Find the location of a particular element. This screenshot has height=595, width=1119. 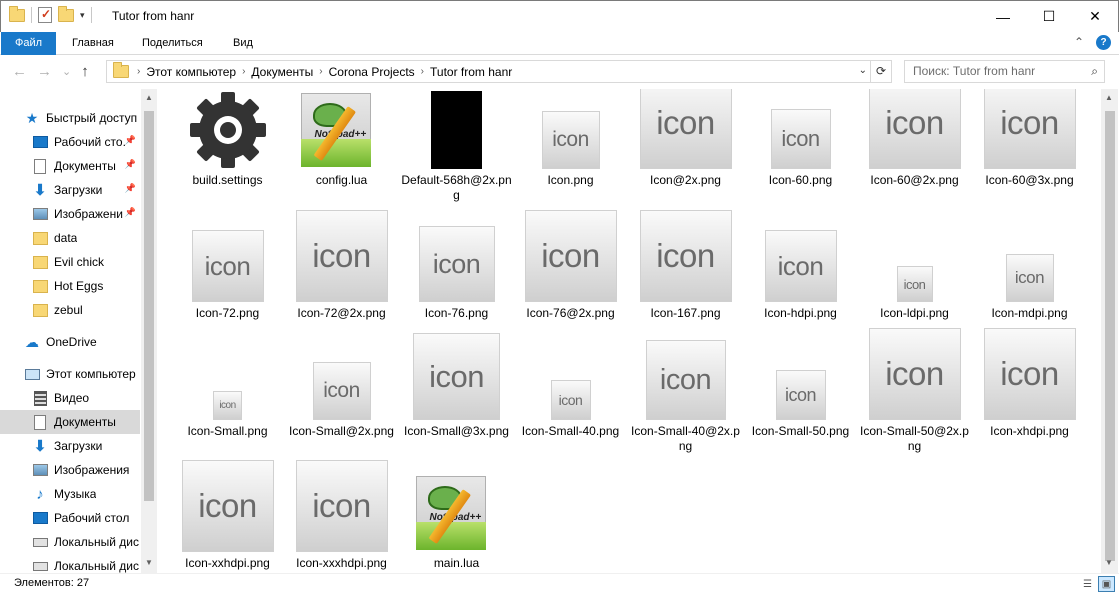

file-item: icon Icon-Small@2x.png is located at coordinates (341, 390).